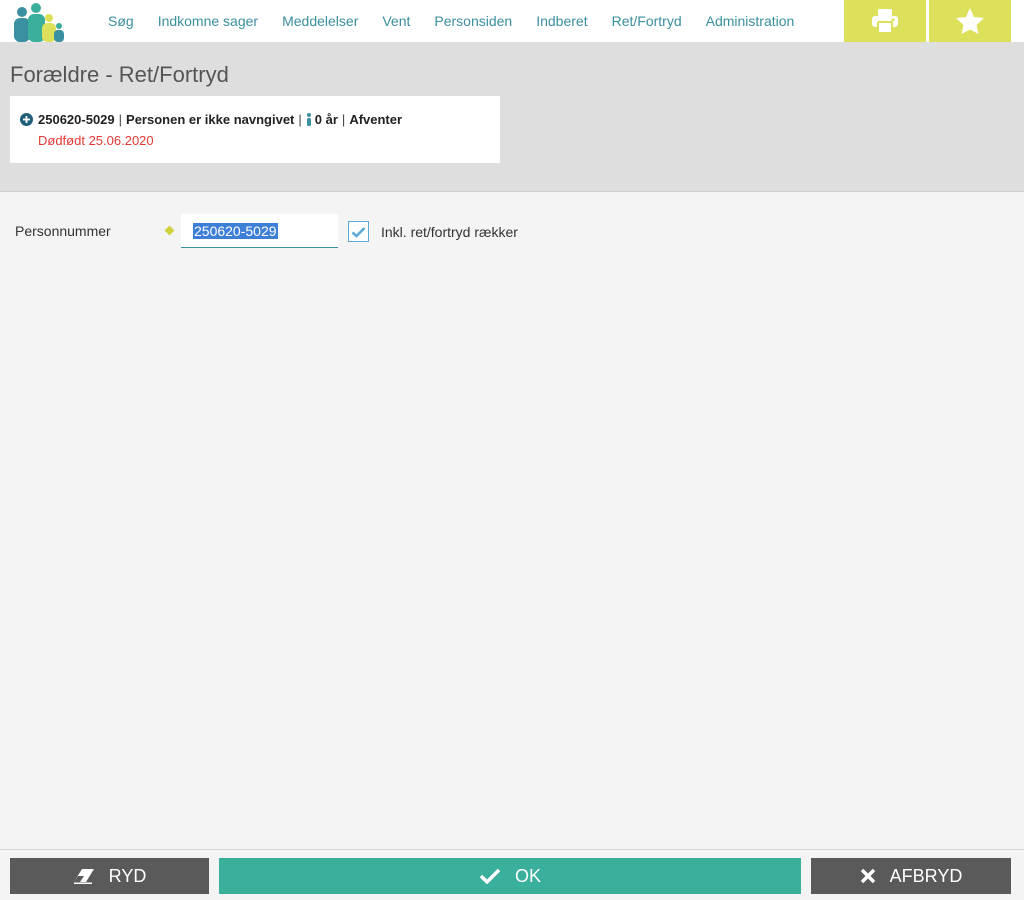  Describe the element at coordinates (76, 119) in the screenshot. I see `person-cpr: 250620-5029` at that location.